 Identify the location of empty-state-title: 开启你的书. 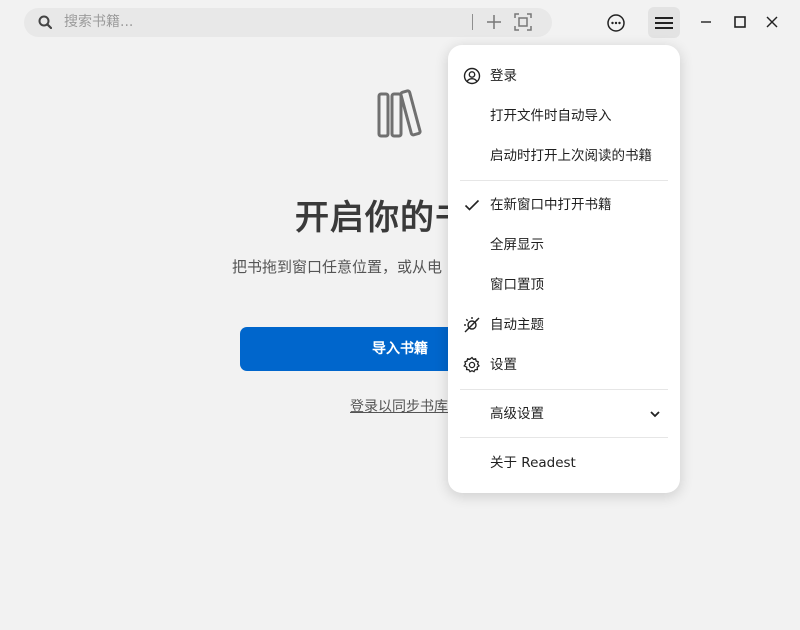
(382, 218).